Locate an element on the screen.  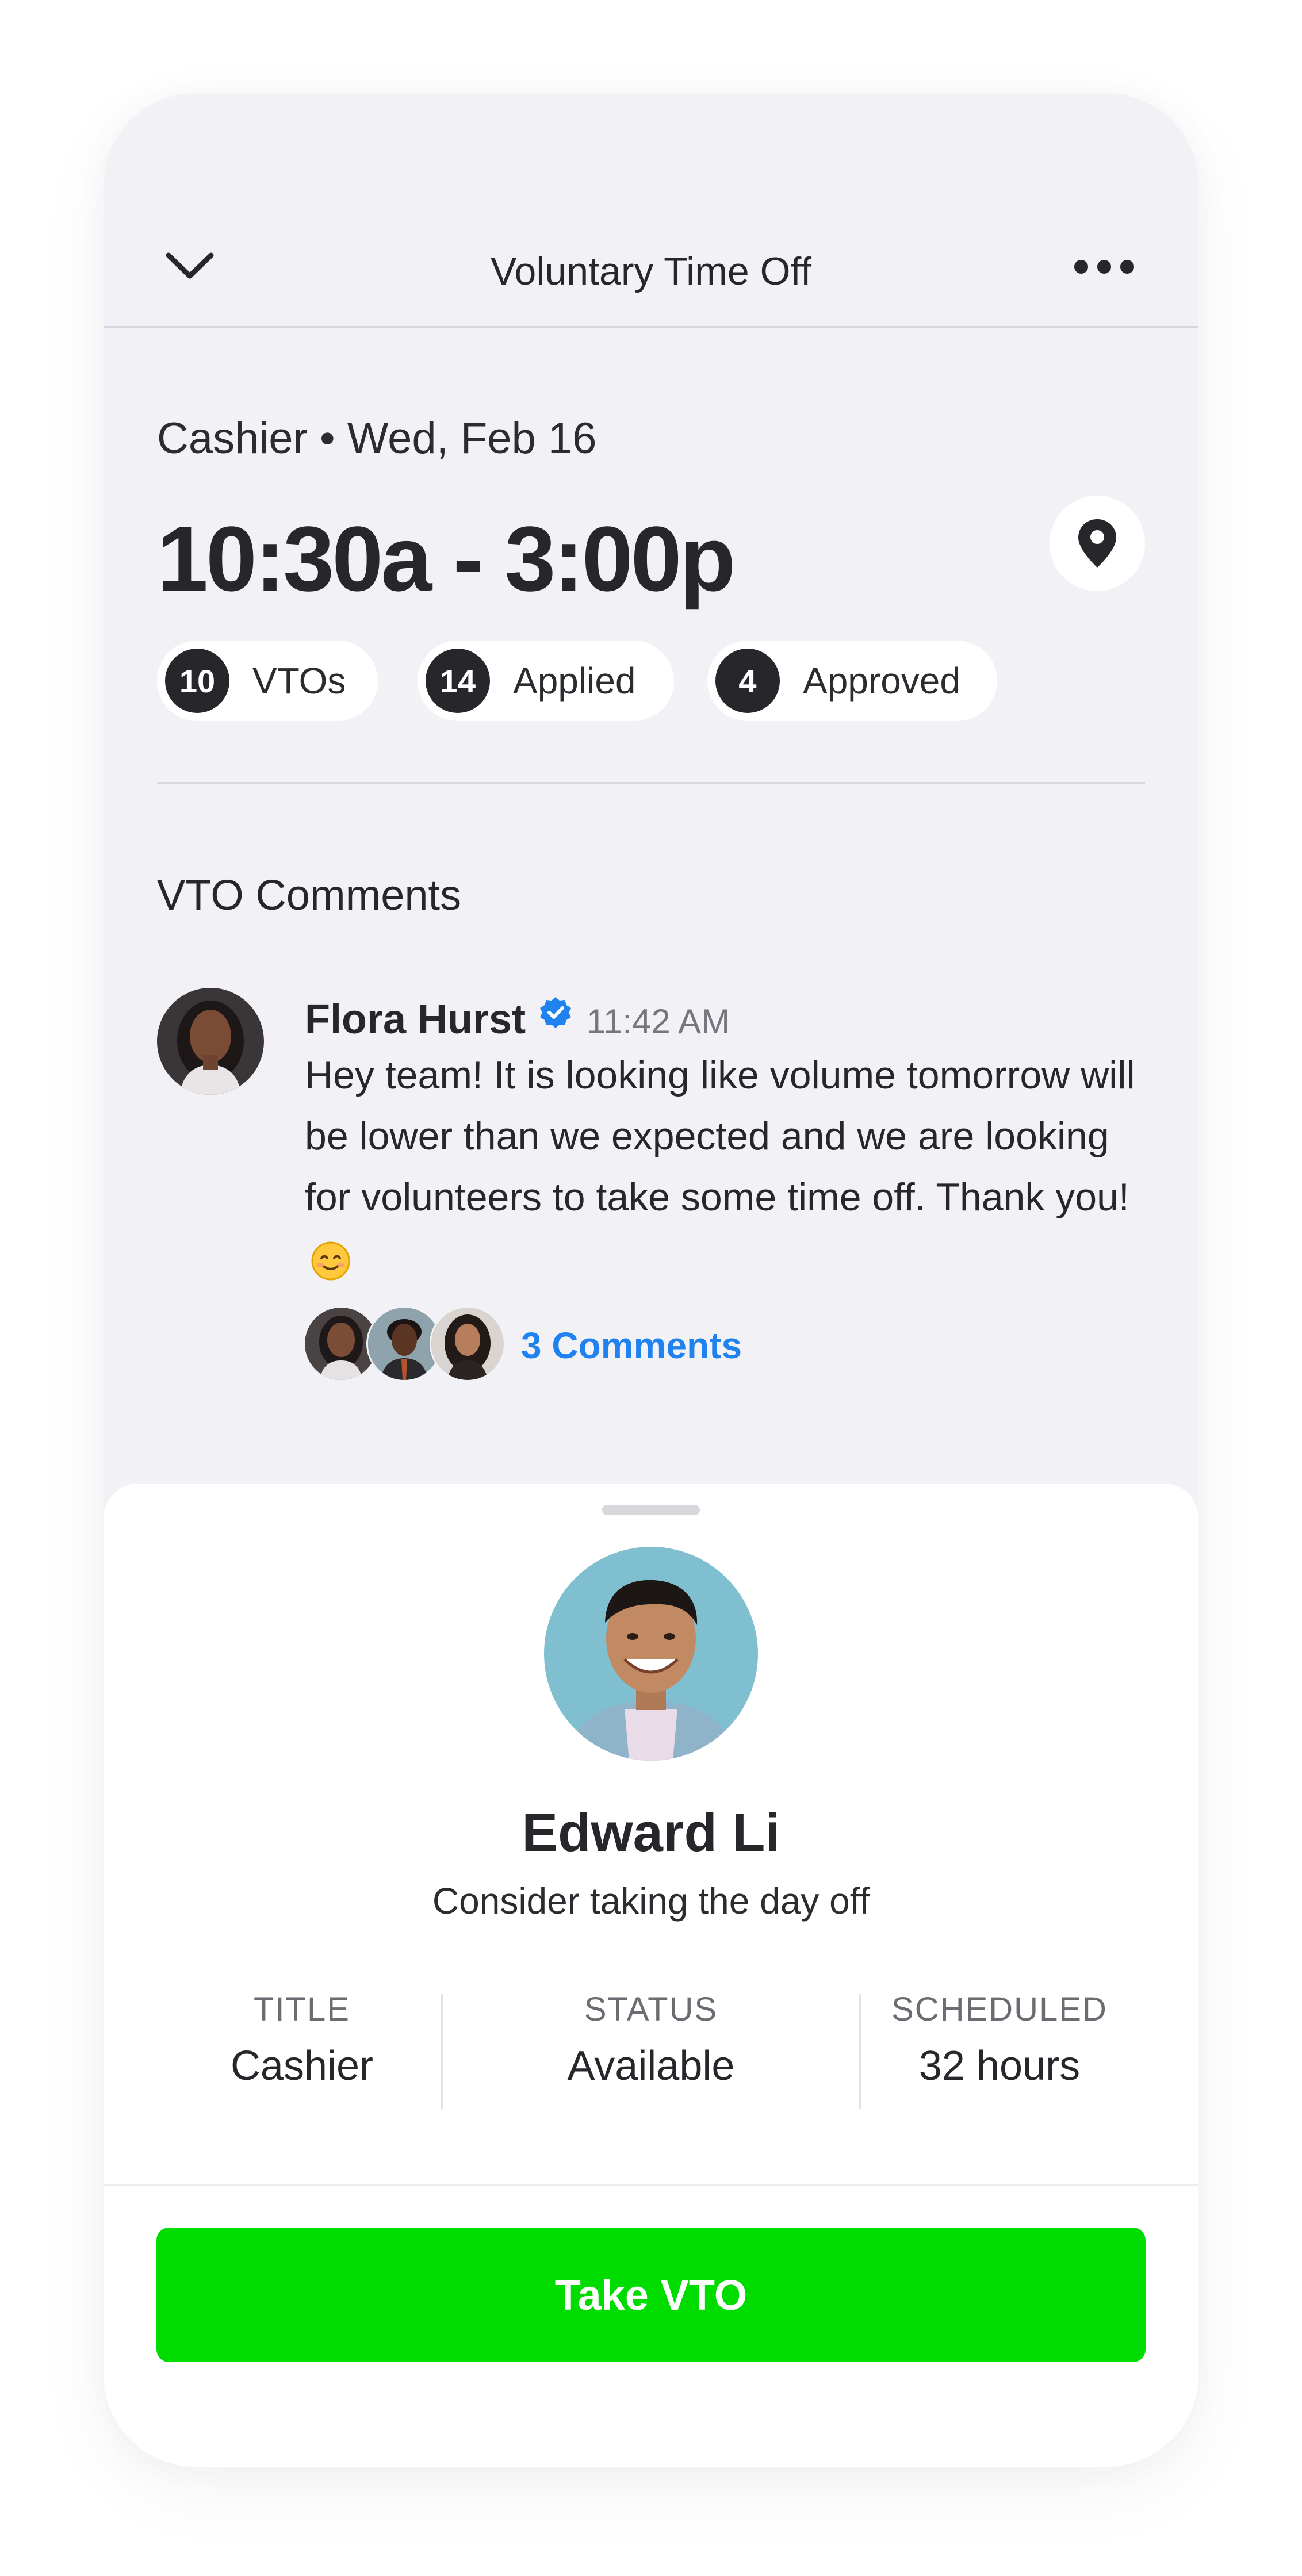
take-vto-button: Take VTO is located at coordinates (651, 2295).